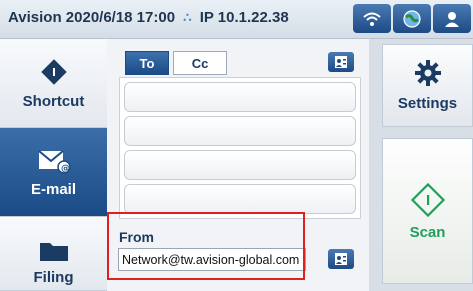  What do you see at coordinates (206, 246) in the screenshot?
I see `highlight-box` at bounding box center [206, 246].